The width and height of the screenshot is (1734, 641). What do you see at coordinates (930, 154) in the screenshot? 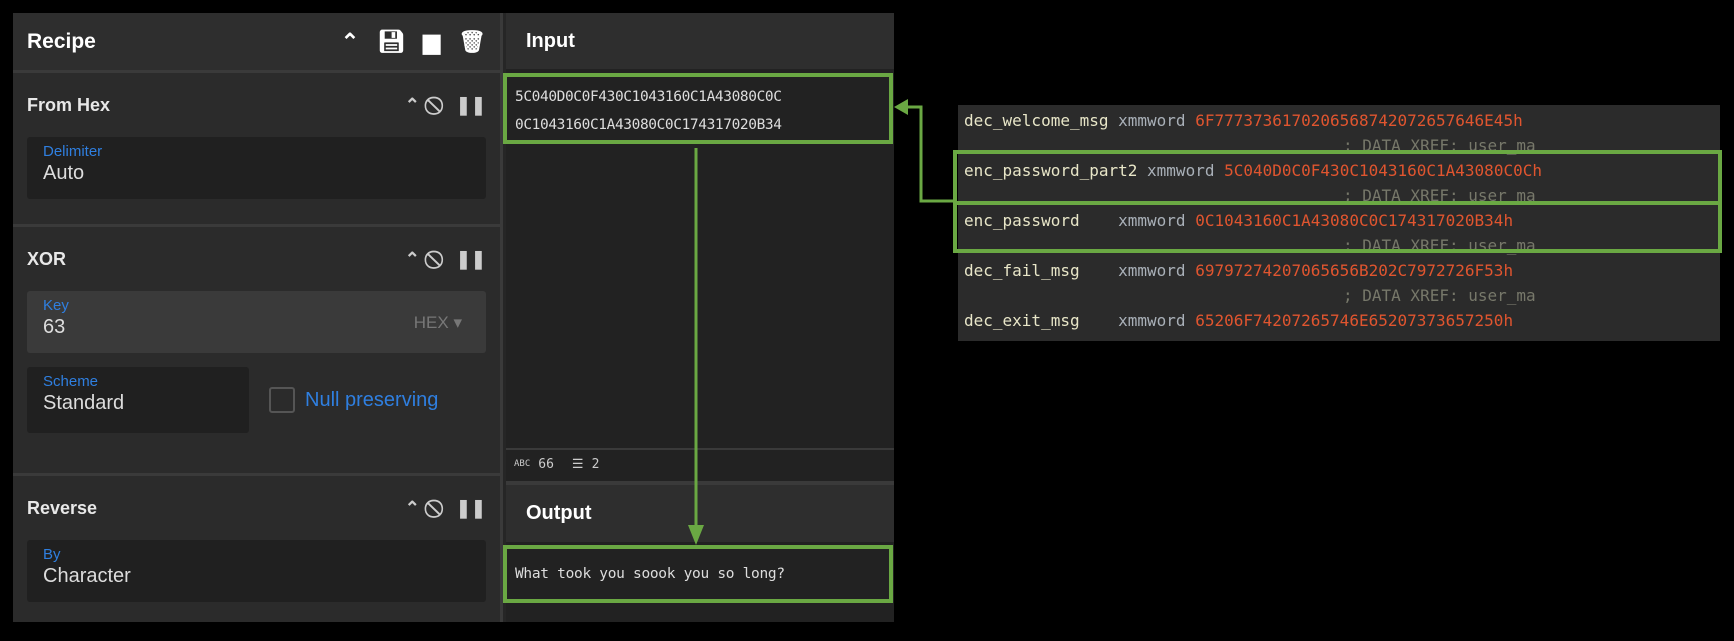
I see `arrow-to-input` at bounding box center [930, 154].